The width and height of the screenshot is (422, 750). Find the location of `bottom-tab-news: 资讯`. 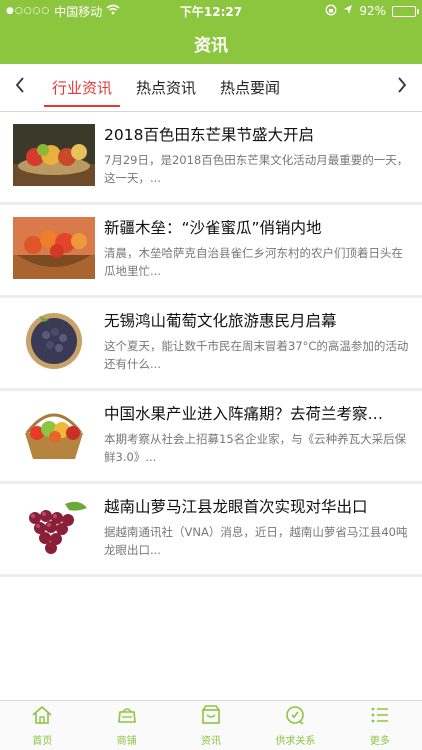

bottom-tab-news: 资讯 is located at coordinates (211, 725).